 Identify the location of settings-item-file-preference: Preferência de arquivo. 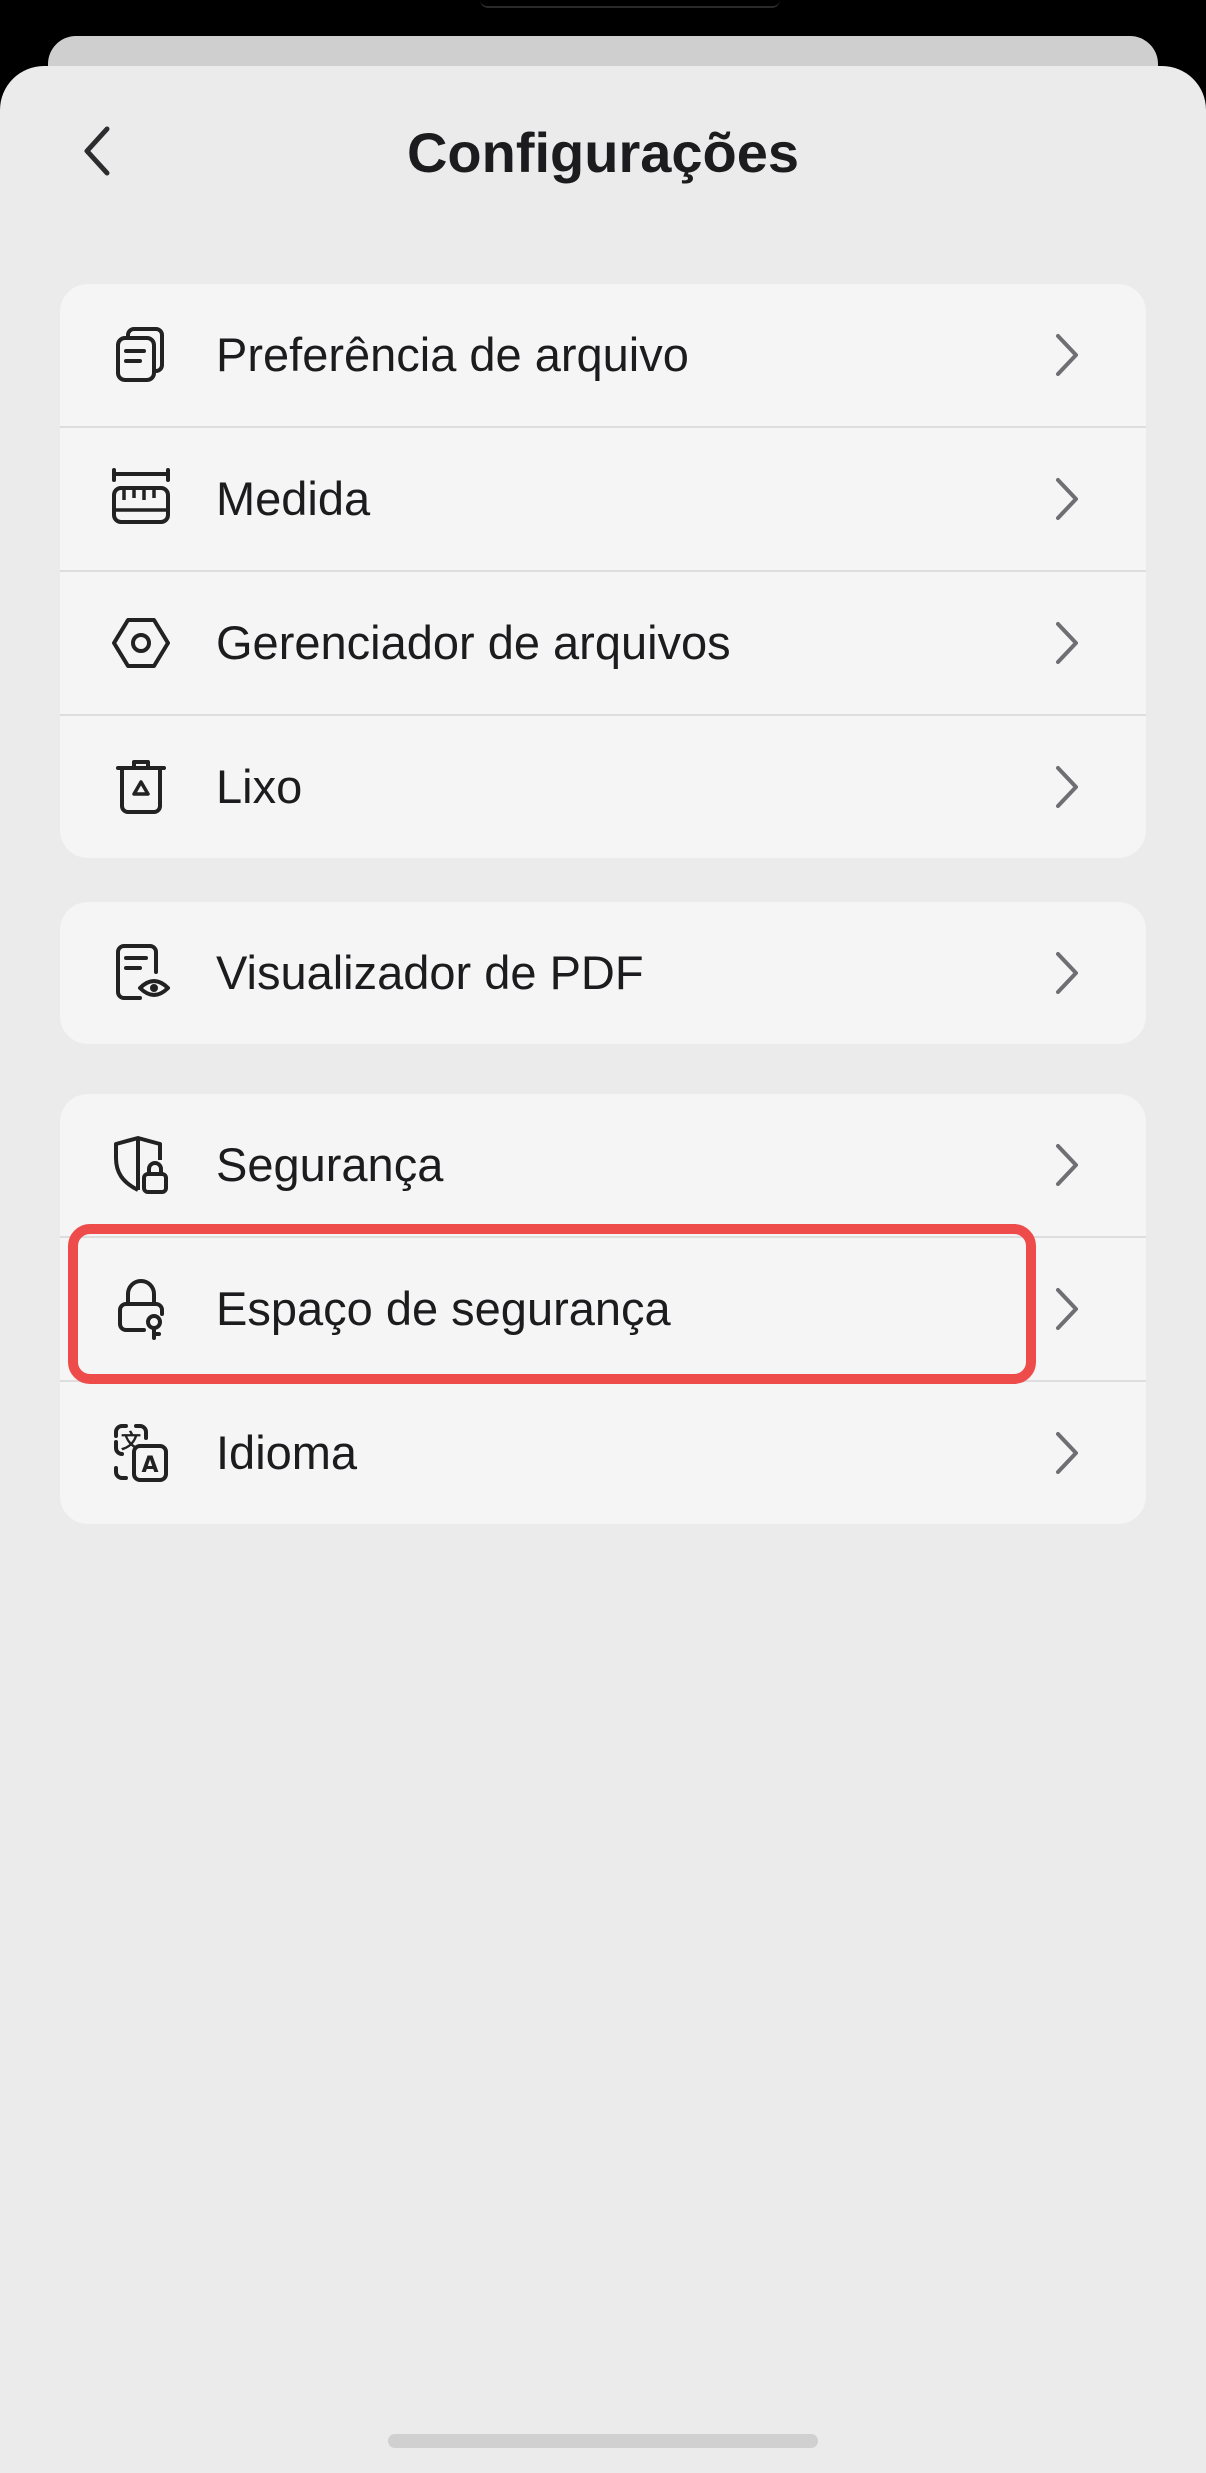
(603, 355).